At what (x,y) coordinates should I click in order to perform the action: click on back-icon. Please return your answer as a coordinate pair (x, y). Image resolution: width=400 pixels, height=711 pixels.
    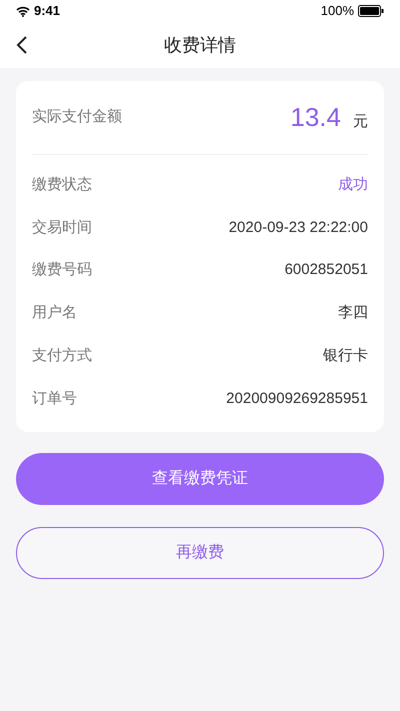
    Looking at the image, I should click on (22, 45).